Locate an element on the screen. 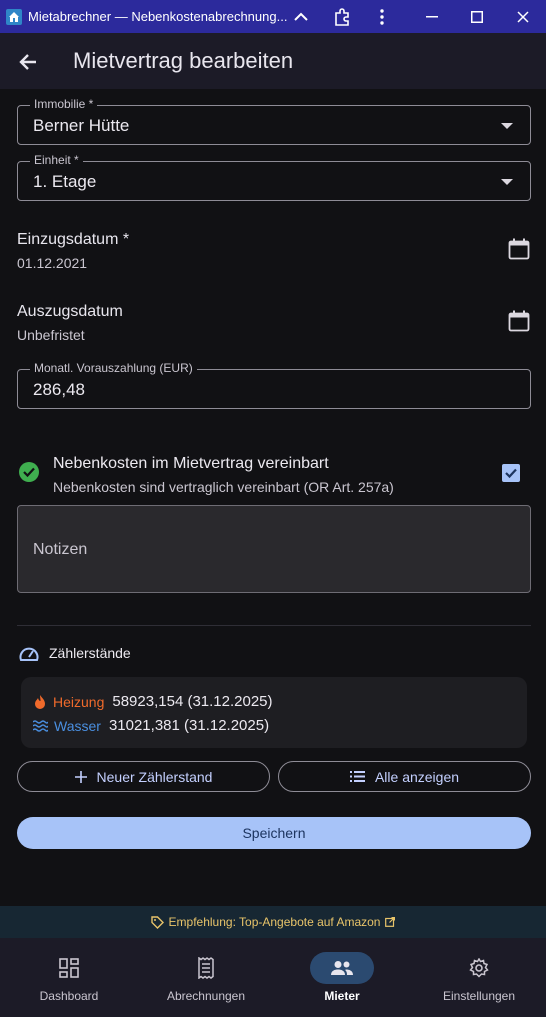 This screenshot has width=546, height=1017. nebenkosten-title: Nebenkosten im Mietvertrag vereinbart is located at coordinates (191, 463).